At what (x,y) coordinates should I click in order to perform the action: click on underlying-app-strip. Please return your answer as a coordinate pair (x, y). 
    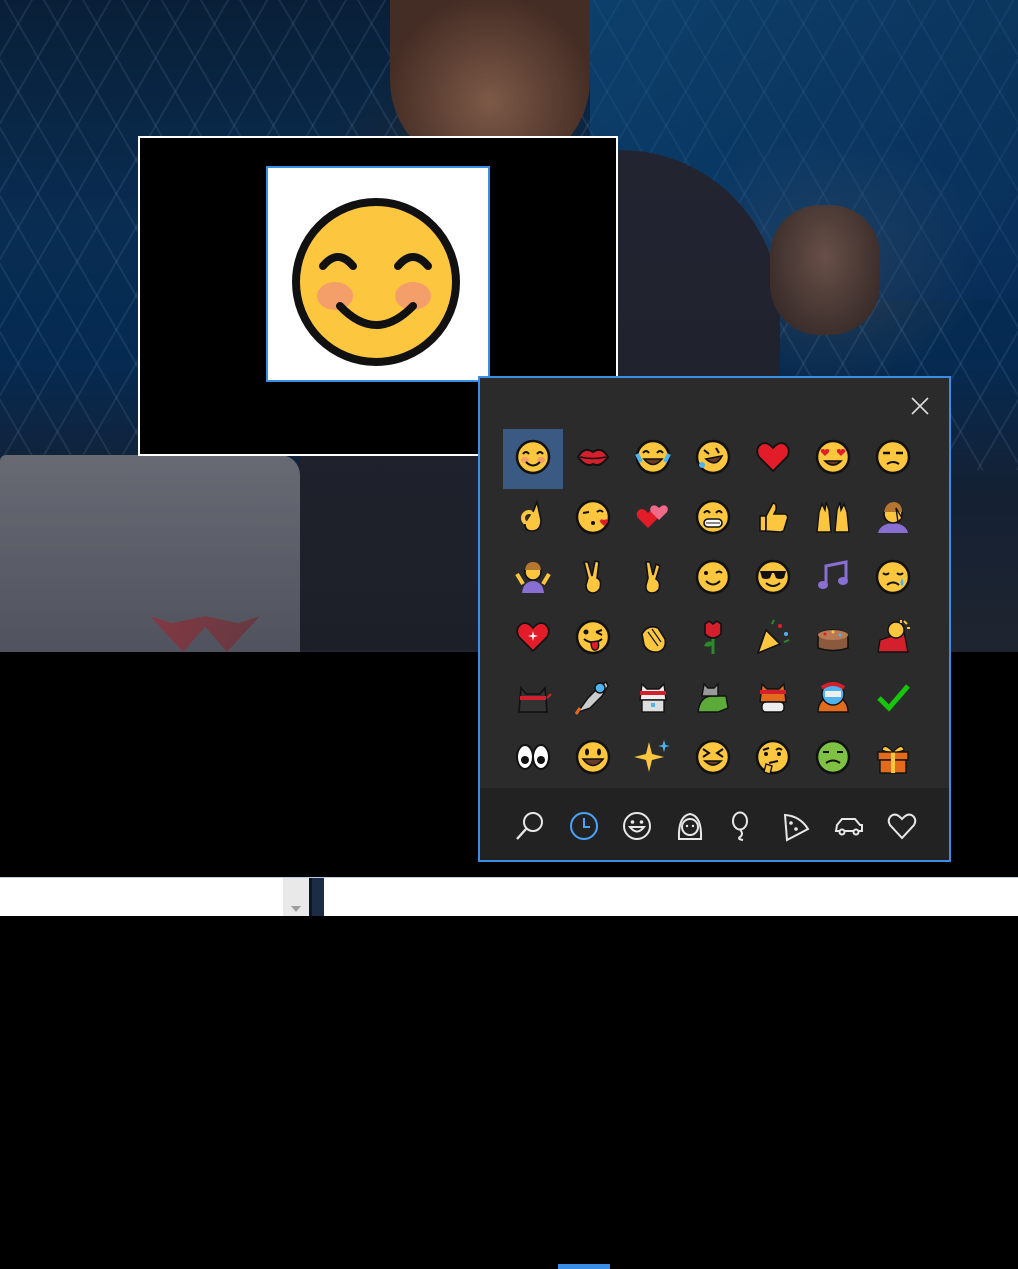
    Looking at the image, I should click on (509, 896).